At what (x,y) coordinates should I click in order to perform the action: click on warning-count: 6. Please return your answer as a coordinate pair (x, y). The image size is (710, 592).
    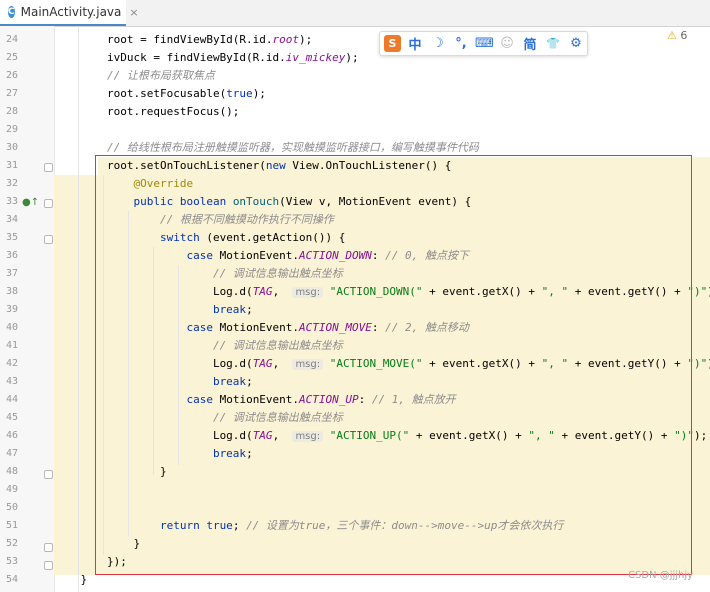
    Looking at the image, I should click on (684, 35).